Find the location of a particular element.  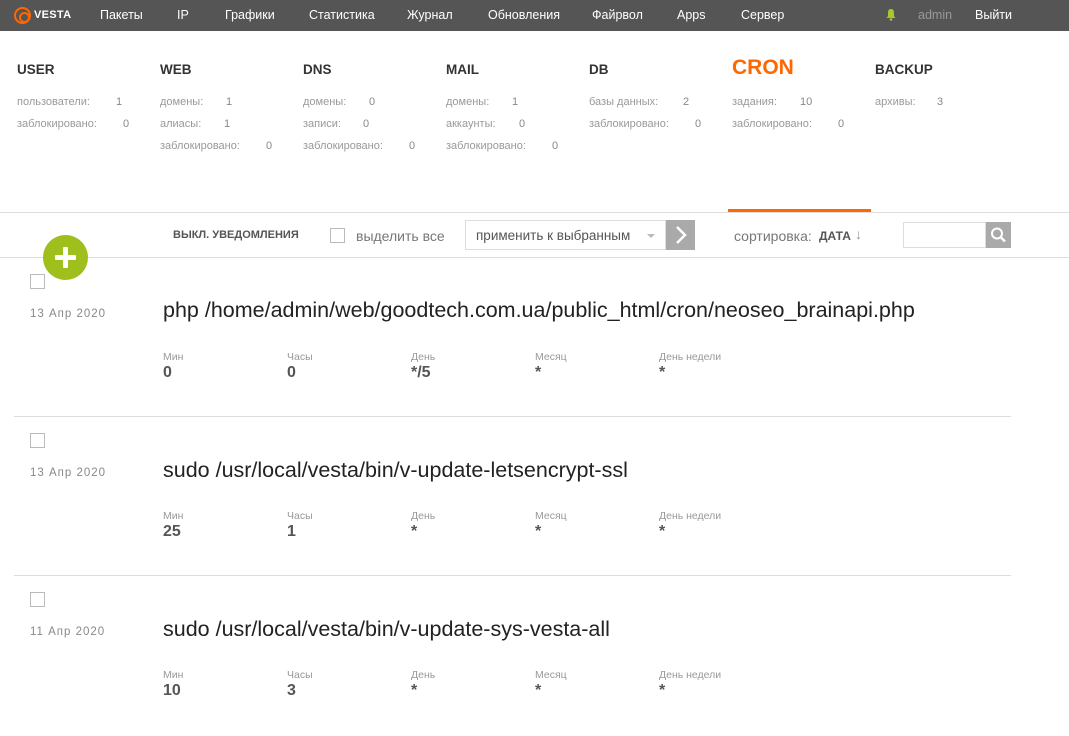

nav-log: Журнал is located at coordinates (430, 15).